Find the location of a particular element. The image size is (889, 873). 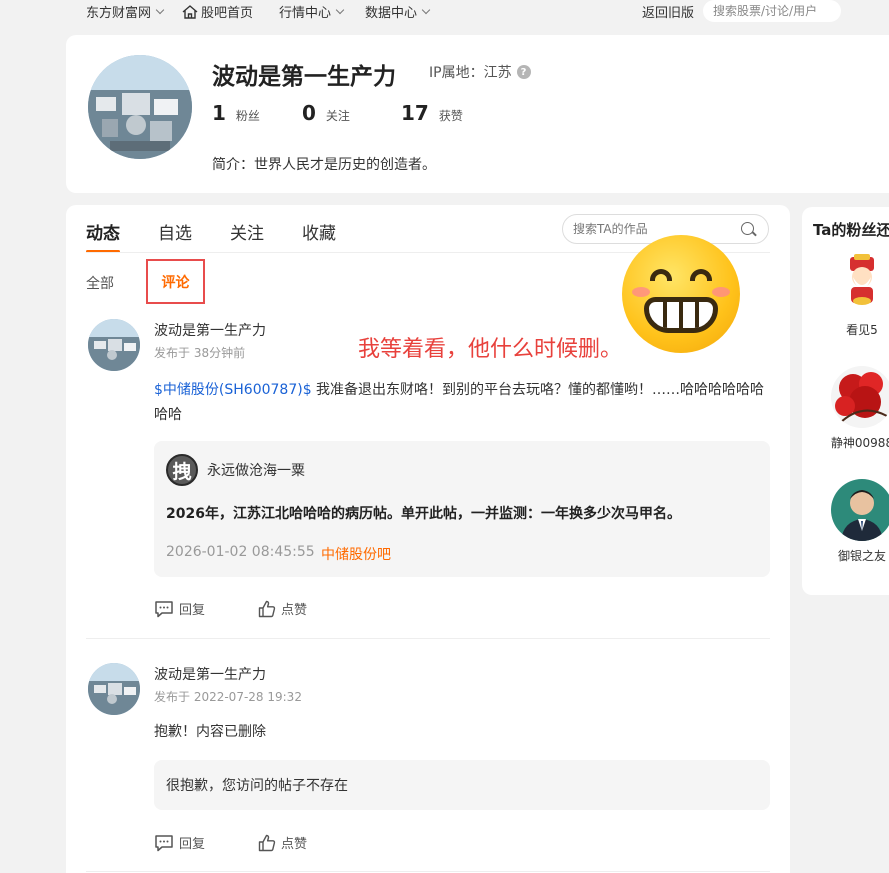

quoted-post-date: 2026-01-02 08:45:55 is located at coordinates (240, 552).